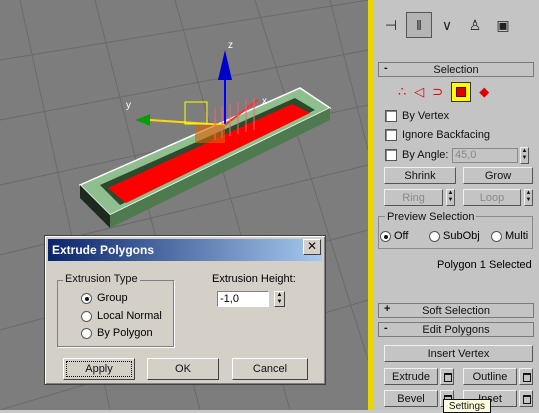 This screenshot has width=539, height=413. What do you see at coordinates (485, 155) in the screenshot?
I see `by-angle-value-field: 45,0` at bounding box center [485, 155].